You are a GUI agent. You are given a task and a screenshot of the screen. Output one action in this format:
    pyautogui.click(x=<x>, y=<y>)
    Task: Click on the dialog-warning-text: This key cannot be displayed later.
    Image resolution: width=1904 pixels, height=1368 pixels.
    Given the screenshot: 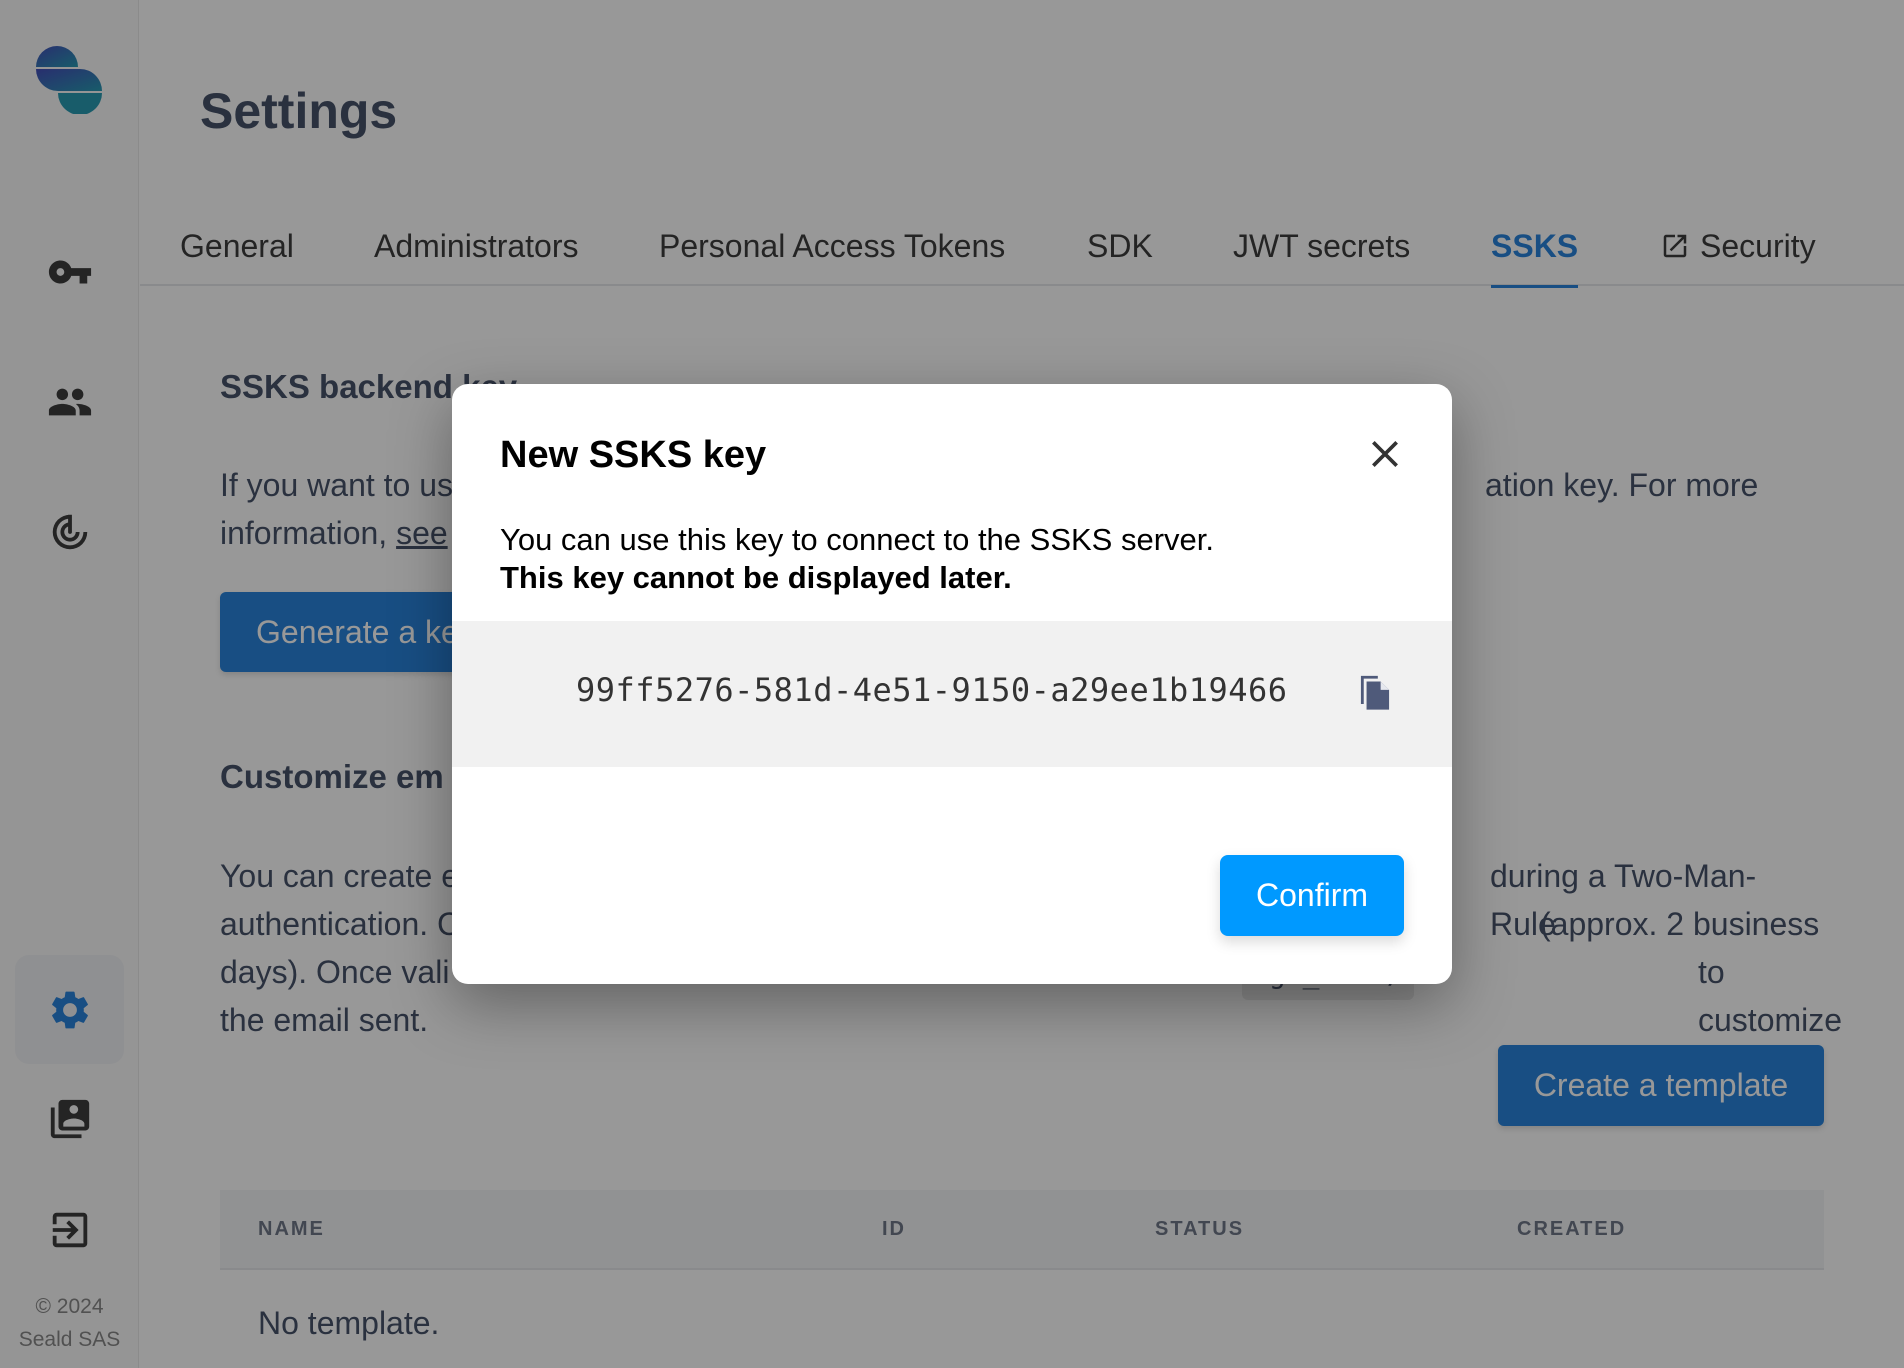 What is the action you would take?
    pyautogui.click(x=756, y=577)
    